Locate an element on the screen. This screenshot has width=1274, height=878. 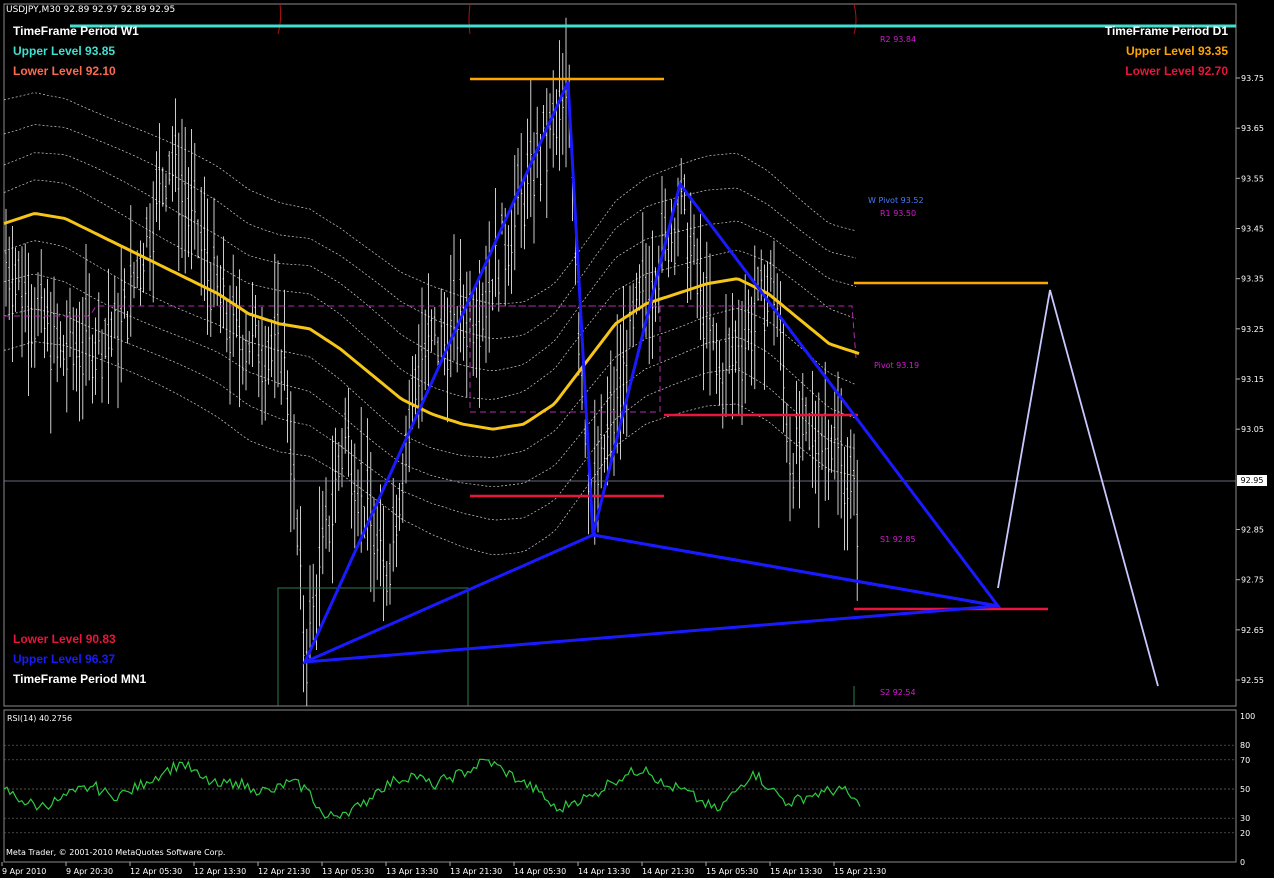
time-tick-label: 14 Apr 05:30 is located at coordinates (540, 871).